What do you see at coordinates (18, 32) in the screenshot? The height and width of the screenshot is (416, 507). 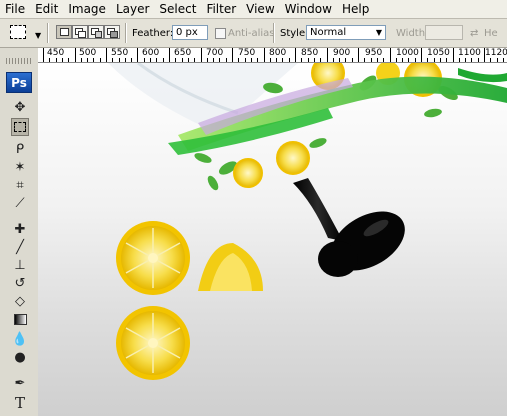 I see `tool-preset-picker` at bounding box center [18, 32].